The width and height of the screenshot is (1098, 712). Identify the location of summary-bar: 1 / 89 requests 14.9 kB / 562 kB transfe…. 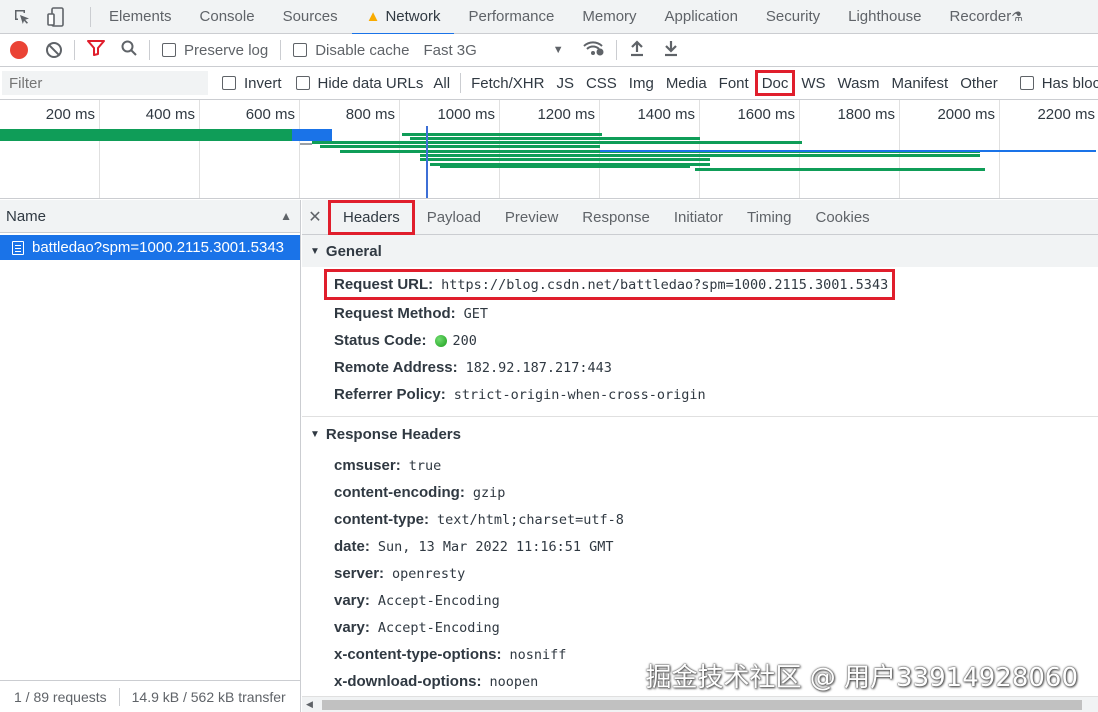
(150, 696).